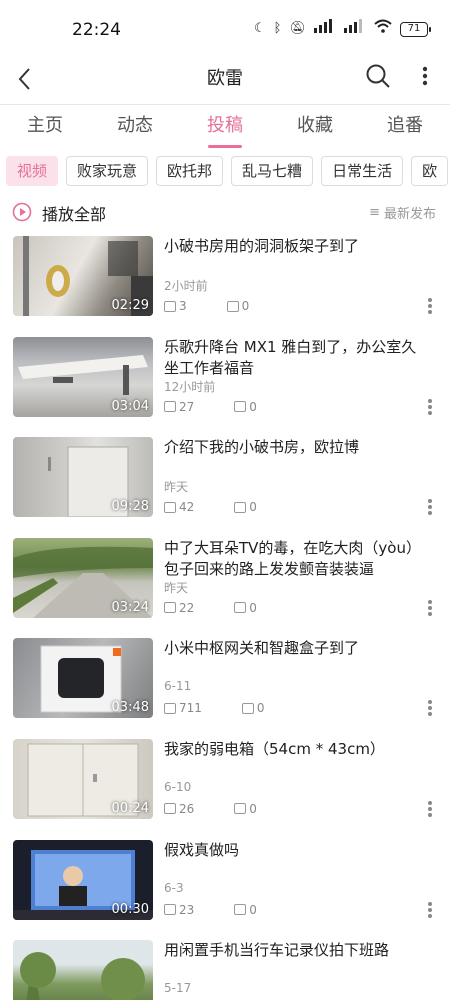  Describe the element at coordinates (130, 305) in the screenshot. I see `video-duration: 02:29` at that location.